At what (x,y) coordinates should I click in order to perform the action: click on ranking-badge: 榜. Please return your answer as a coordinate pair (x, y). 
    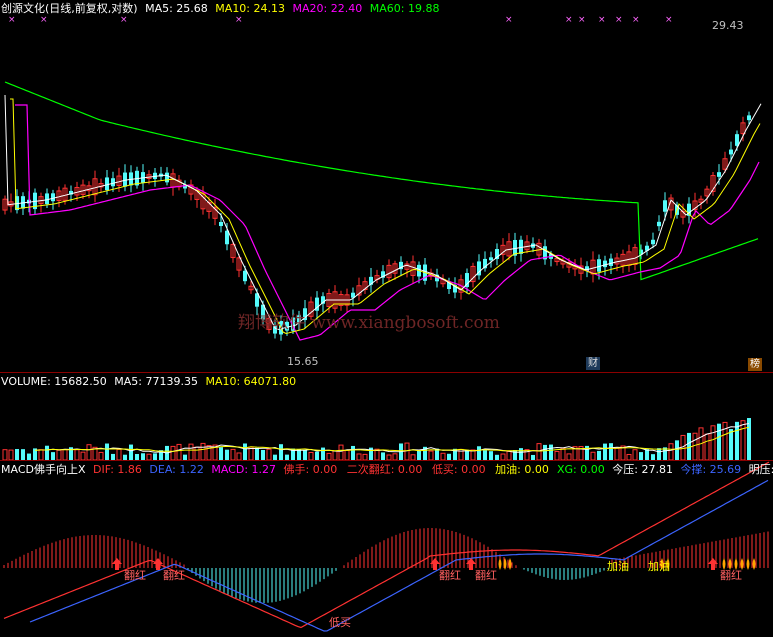
    Looking at the image, I should click on (755, 364).